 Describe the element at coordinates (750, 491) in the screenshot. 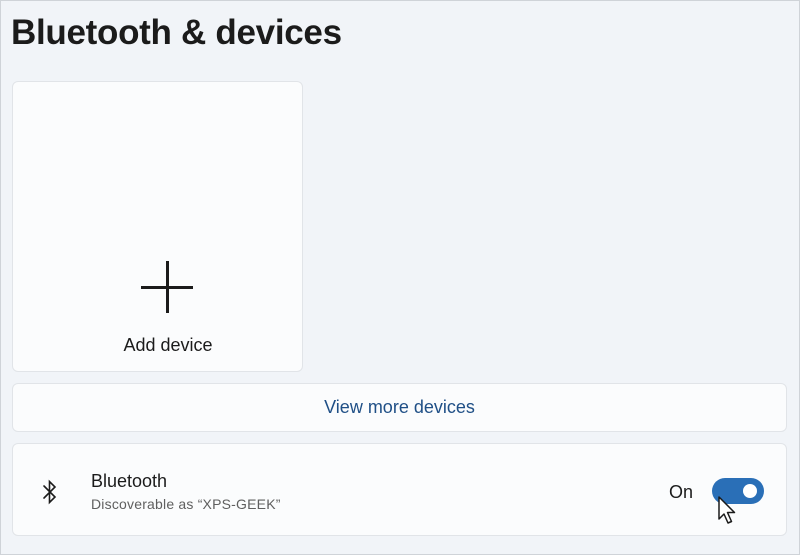

I see `toggle-knob` at that location.